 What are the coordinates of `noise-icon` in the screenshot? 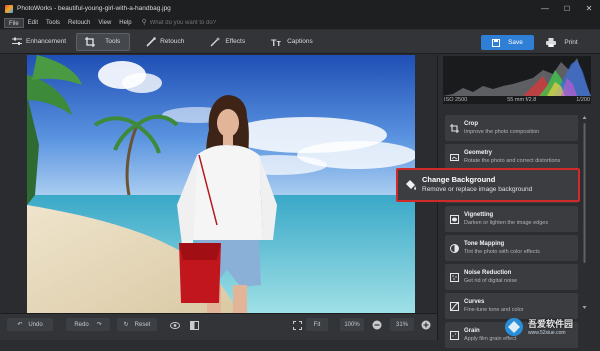 It's located at (454, 277).